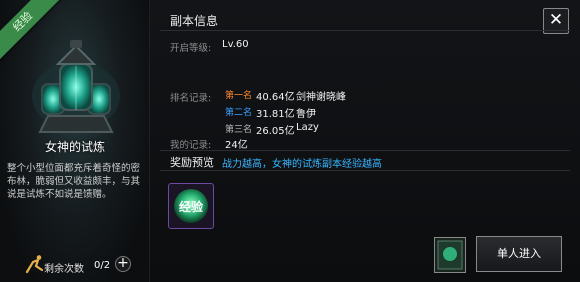  What do you see at coordinates (64, 269) in the screenshot?
I see `remaining-label: 剩余次数` at bounding box center [64, 269].